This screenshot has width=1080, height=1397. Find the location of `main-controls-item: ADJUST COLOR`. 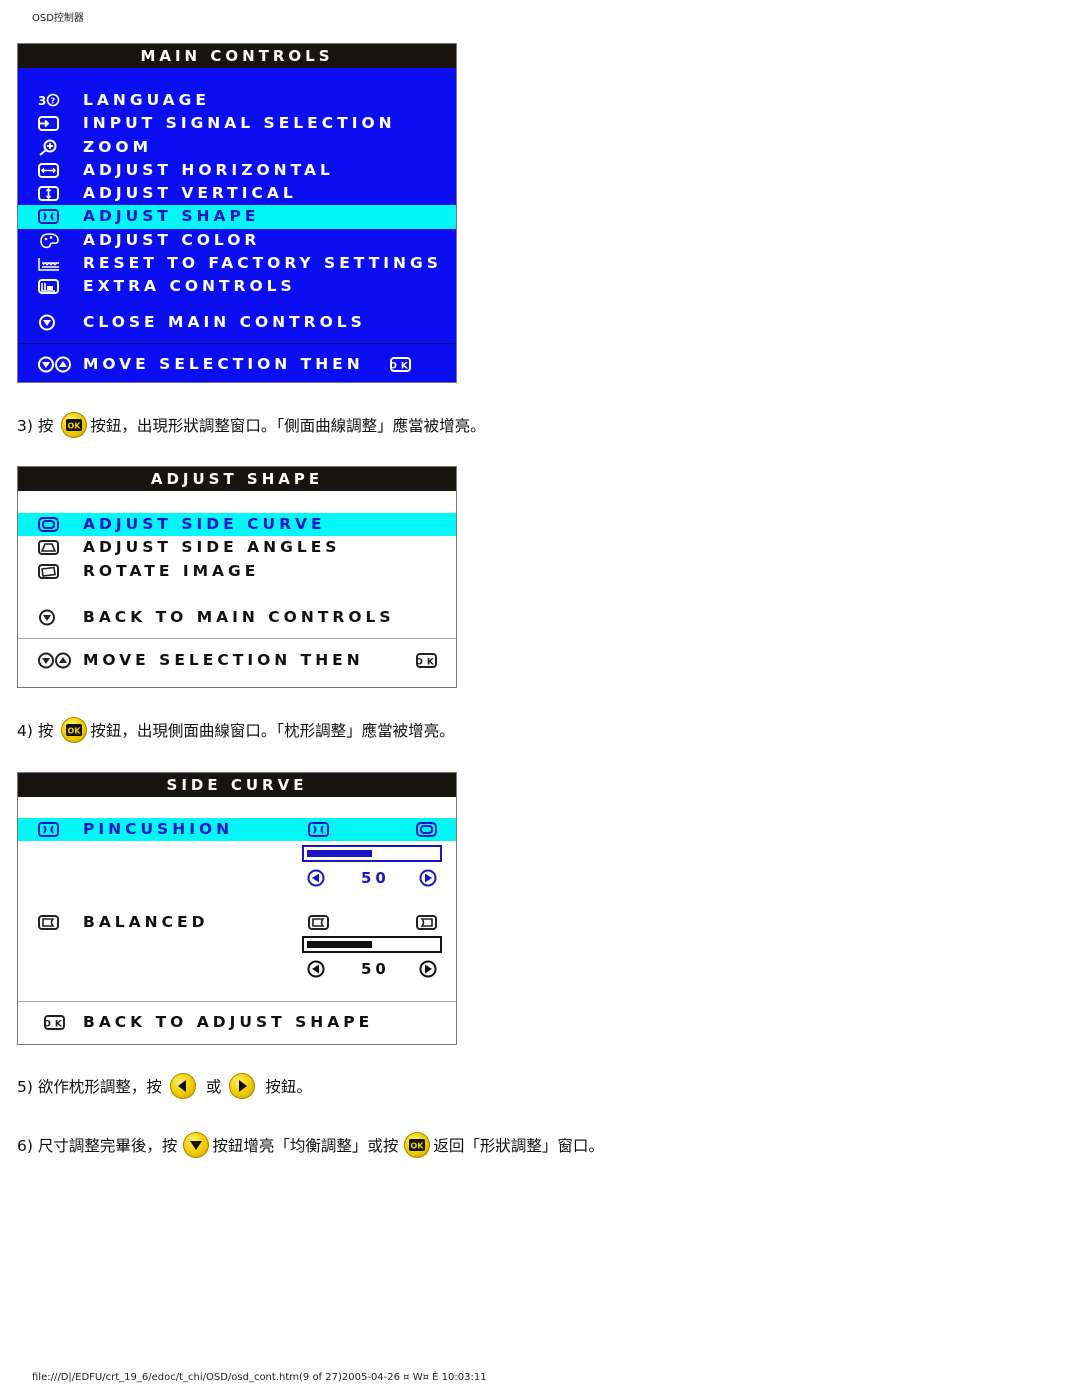

main-controls-item: ADJUST COLOR is located at coordinates (237, 240).